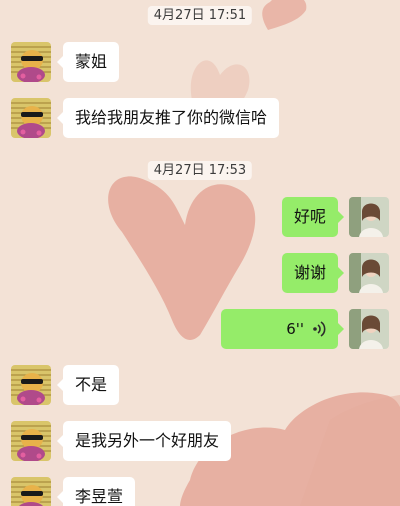  Describe the element at coordinates (313, 273) in the screenshot. I see `message-bubble-outgoing: 谢谢` at that location.